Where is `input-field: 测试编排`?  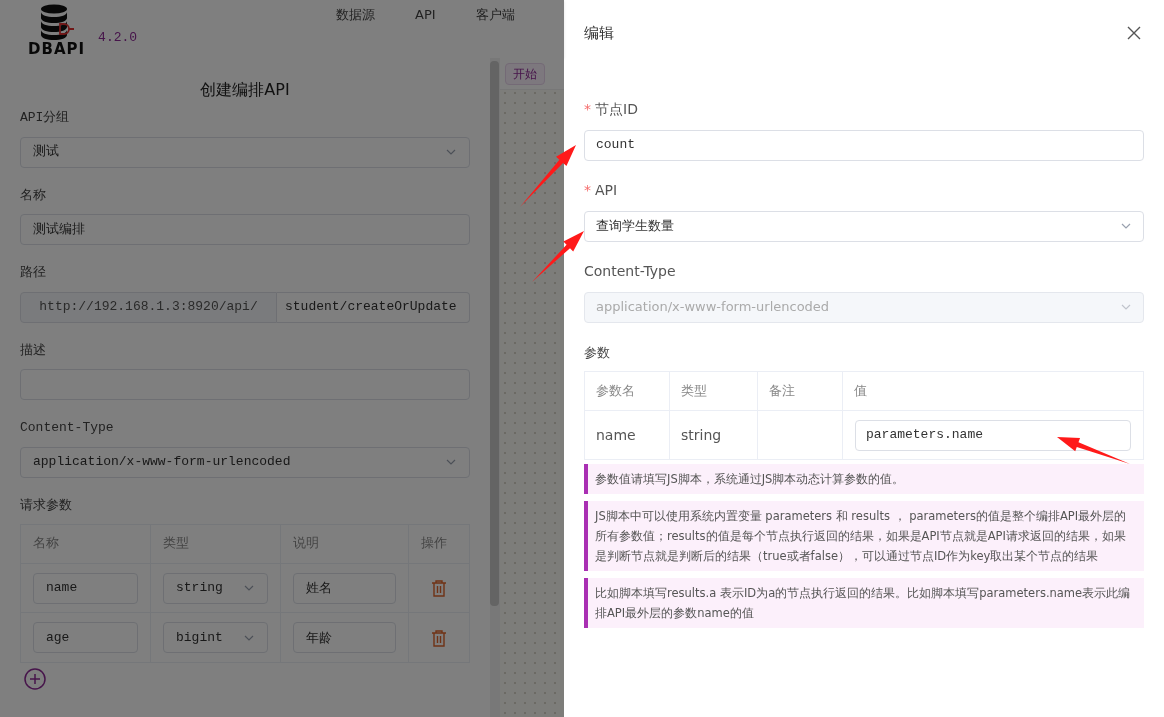 input-field: 测试编排 is located at coordinates (245, 229).